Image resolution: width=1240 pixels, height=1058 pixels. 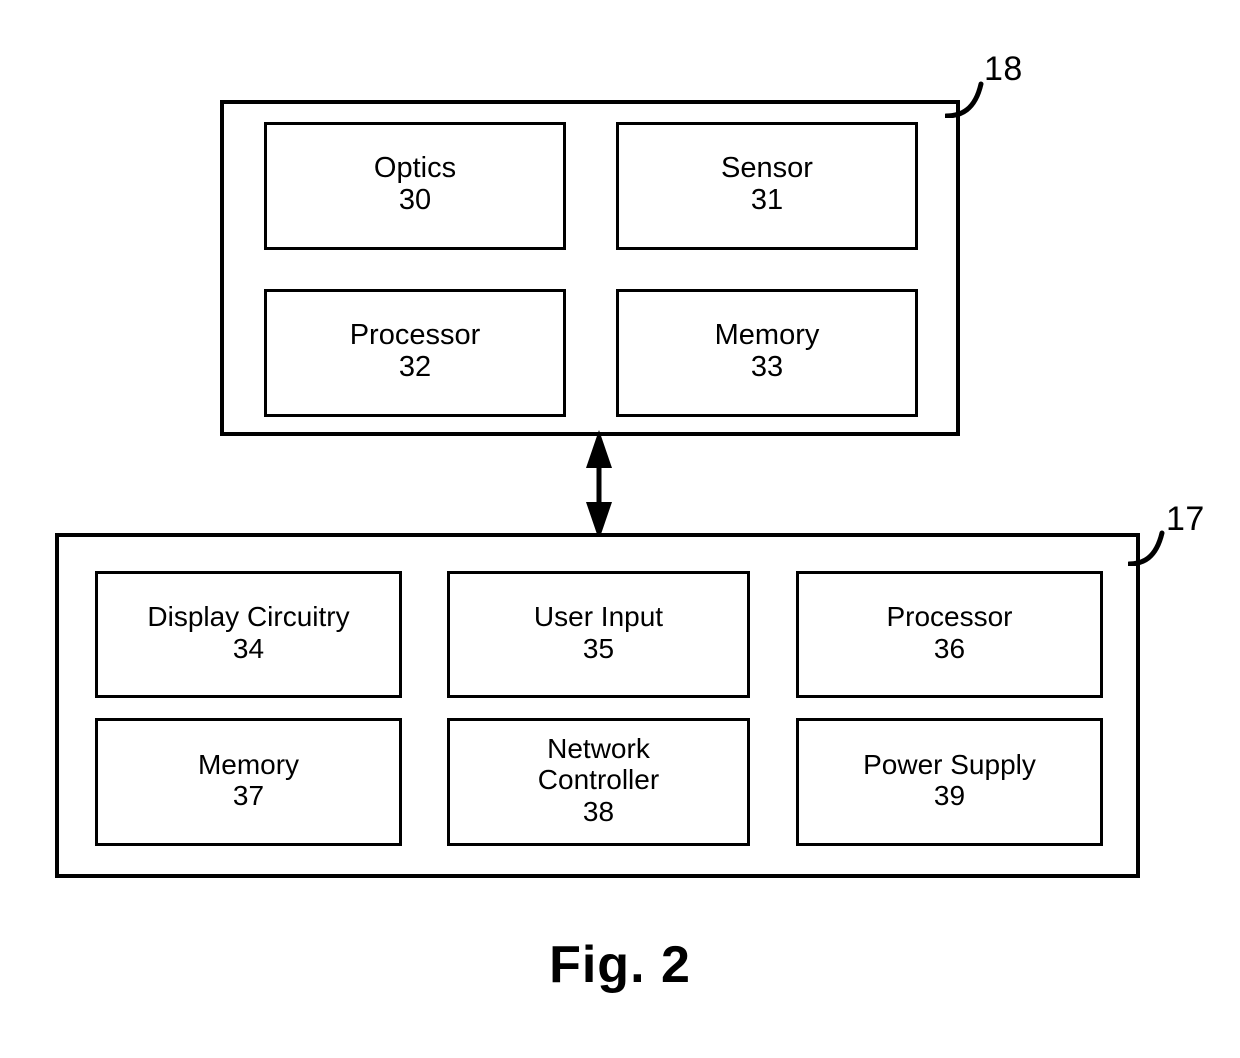 What do you see at coordinates (767, 167) in the screenshot?
I see `block-sensor-label: Sensor` at bounding box center [767, 167].